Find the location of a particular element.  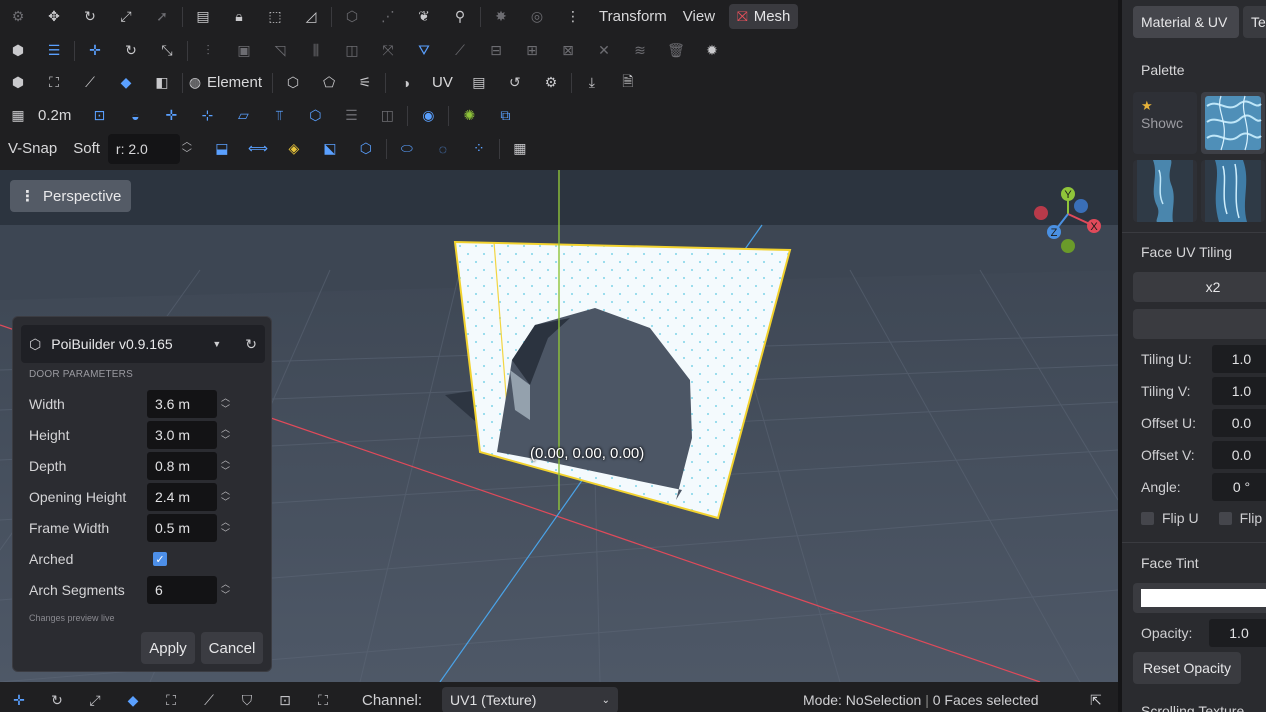

tiling-v-input: 1.0 is located at coordinates (1238, 391).